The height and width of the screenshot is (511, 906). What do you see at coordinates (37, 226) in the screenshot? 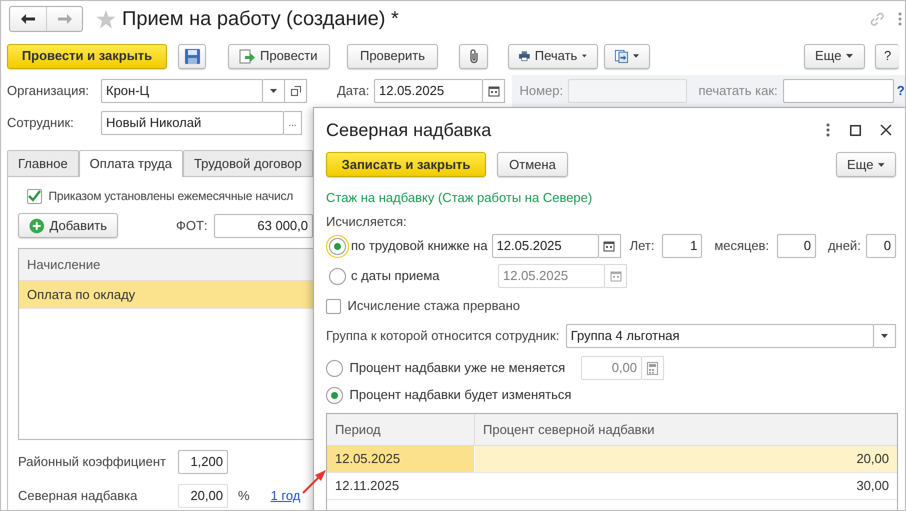
I see `plus-circle-icon` at bounding box center [37, 226].